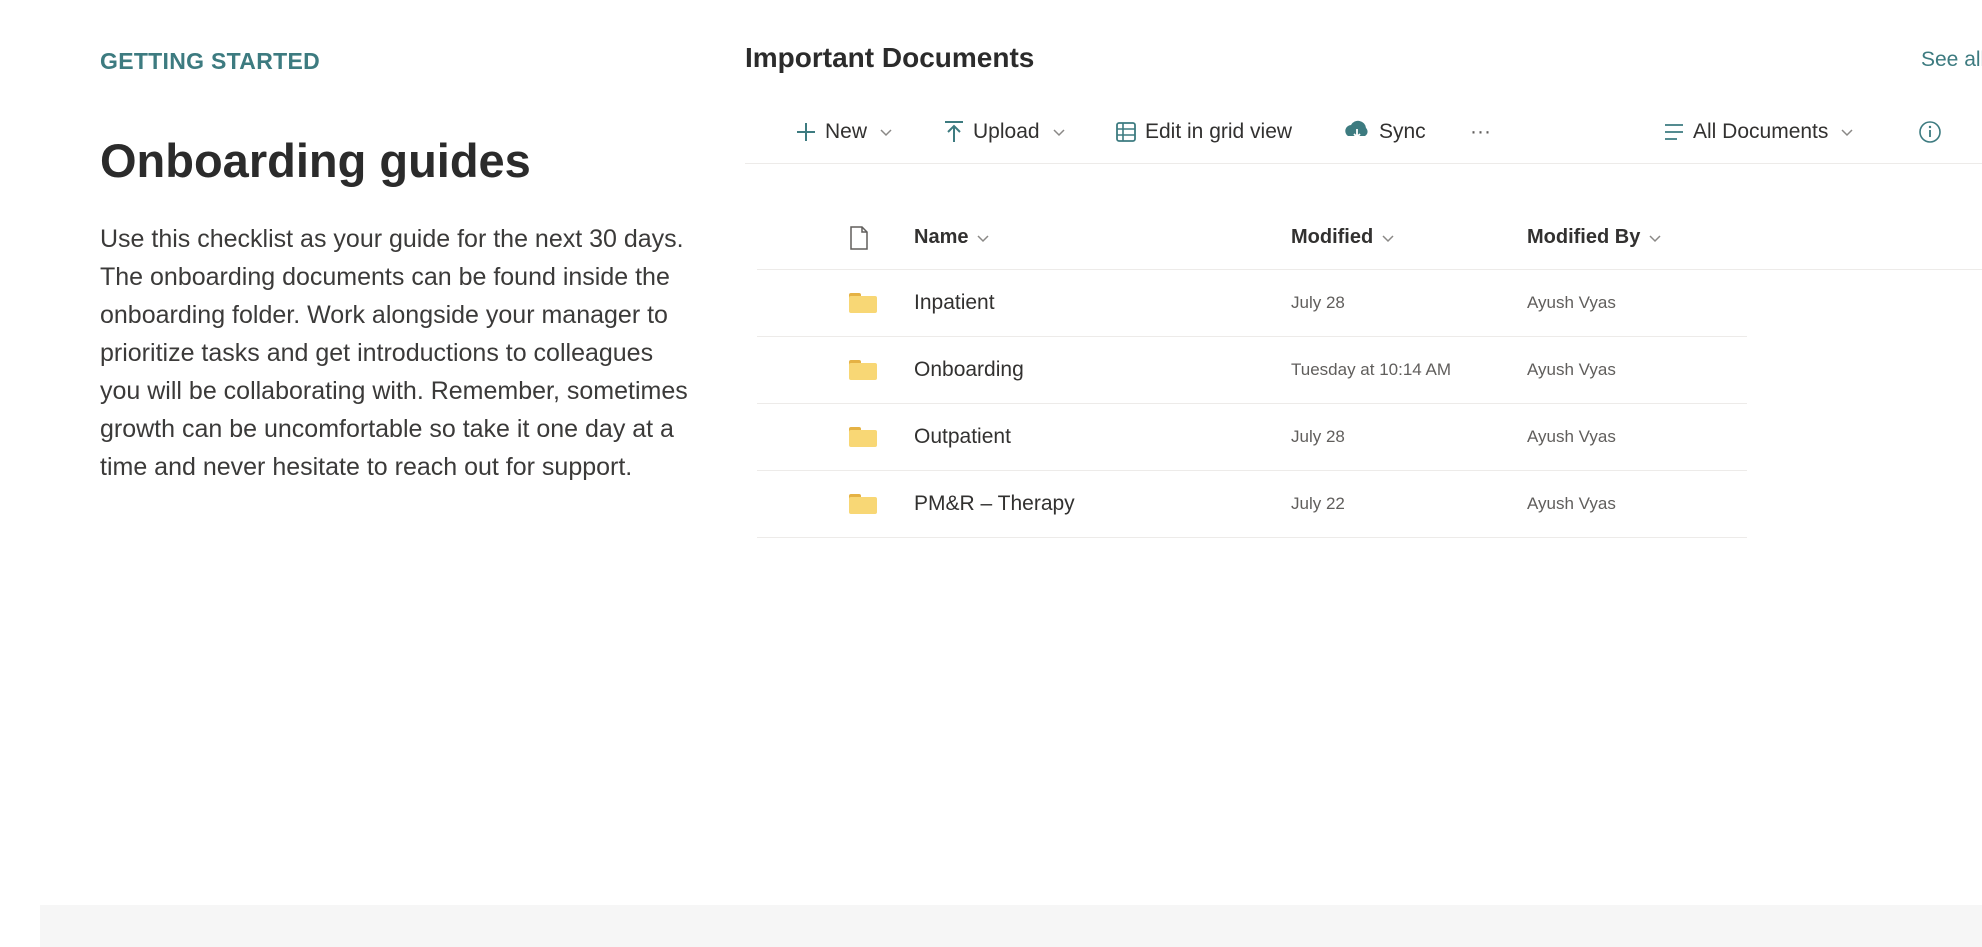 The height and width of the screenshot is (947, 1982). I want to click on new-label: New, so click(846, 131).